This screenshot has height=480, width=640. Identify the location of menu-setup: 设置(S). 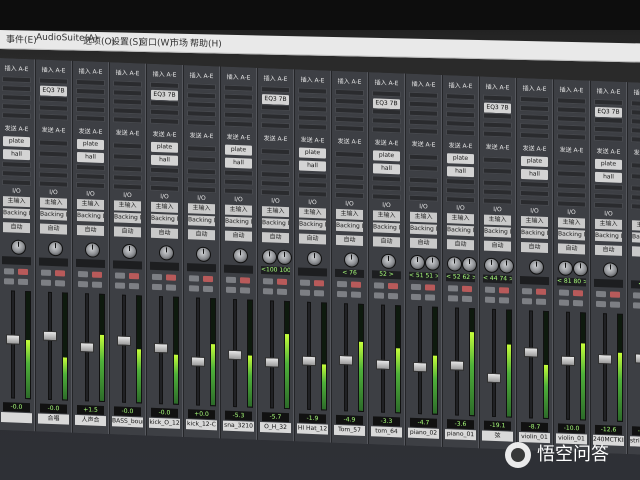
(126, 41).